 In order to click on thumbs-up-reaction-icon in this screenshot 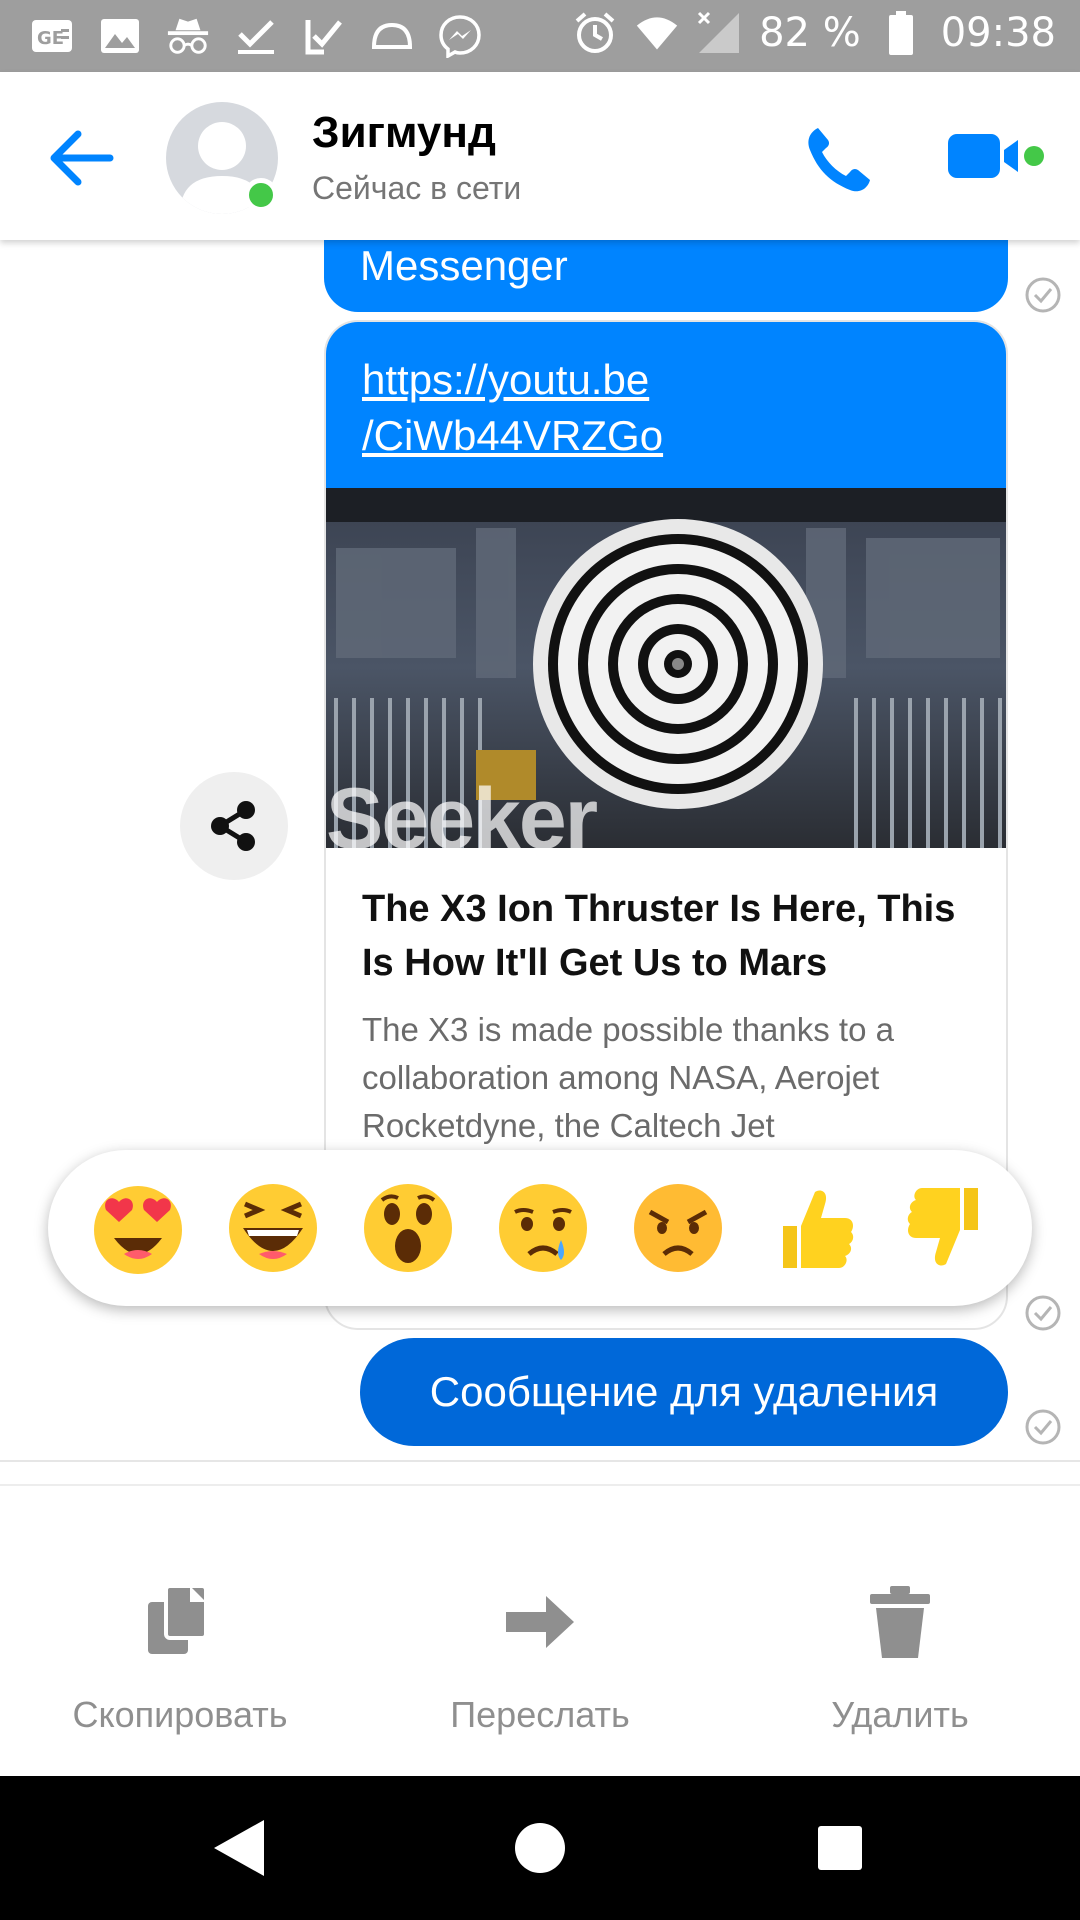, I will do `click(813, 1228)`.